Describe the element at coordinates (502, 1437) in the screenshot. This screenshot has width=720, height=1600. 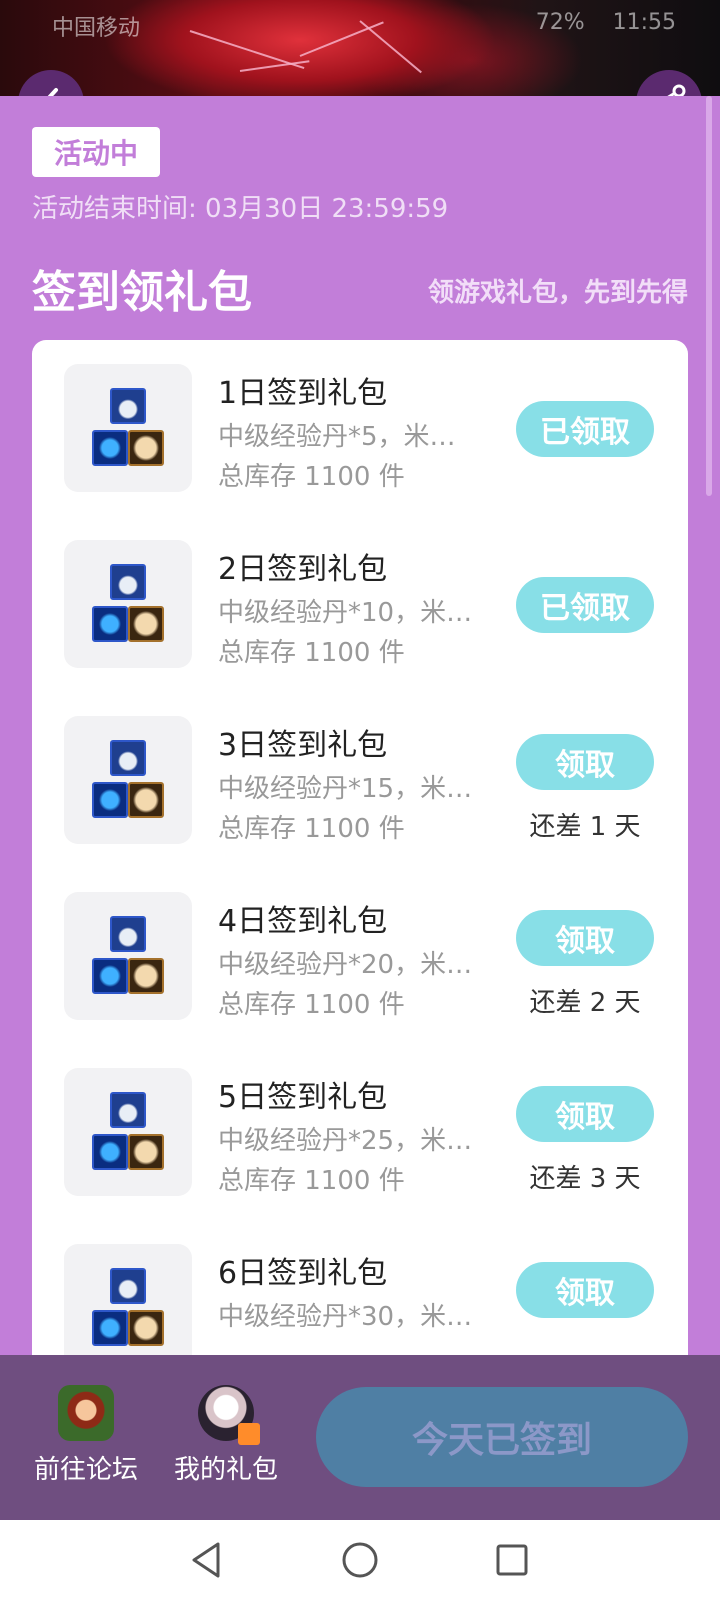
I see `signed-in-today-button: 今天已签到` at that location.